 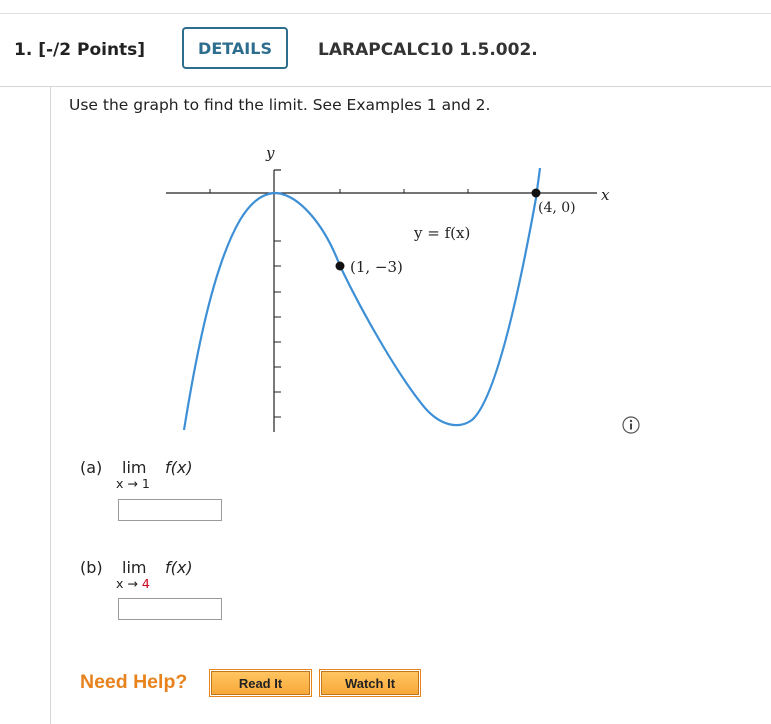 What do you see at coordinates (428, 50) in the screenshot?
I see `question-id: LARAPCALC10 1.5.002.` at bounding box center [428, 50].